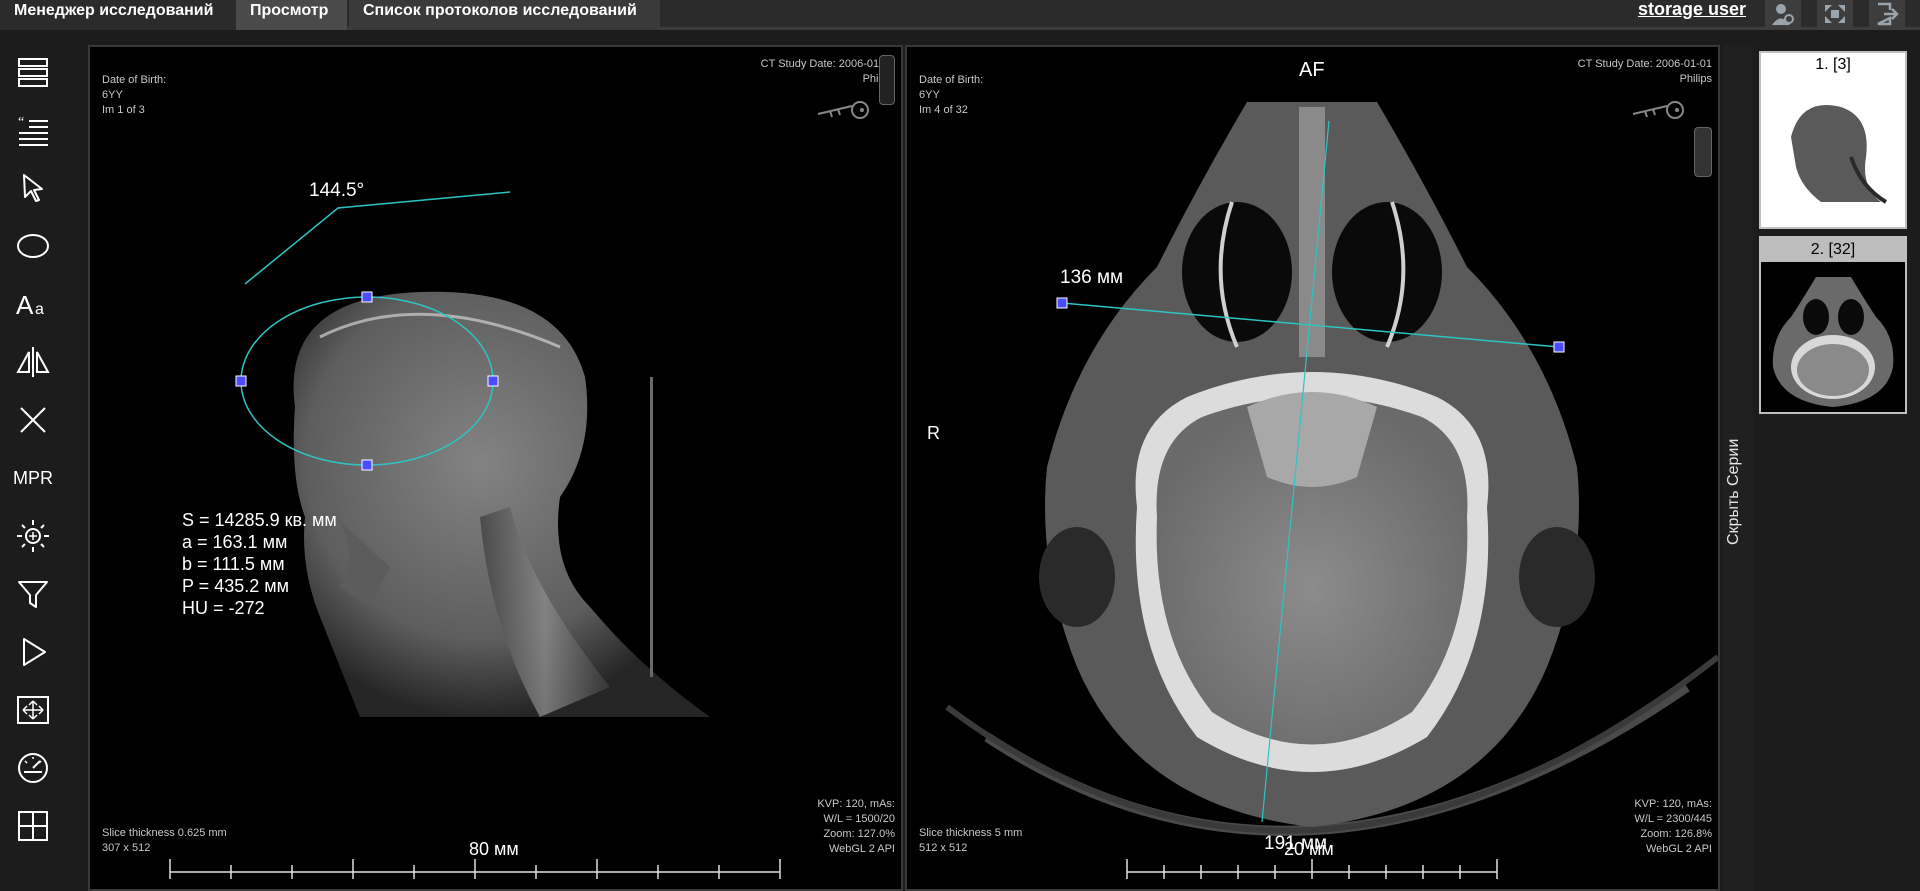  Describe the element at coordinates (33, 594) in the screenshot. I see `filter-icon` at that location.